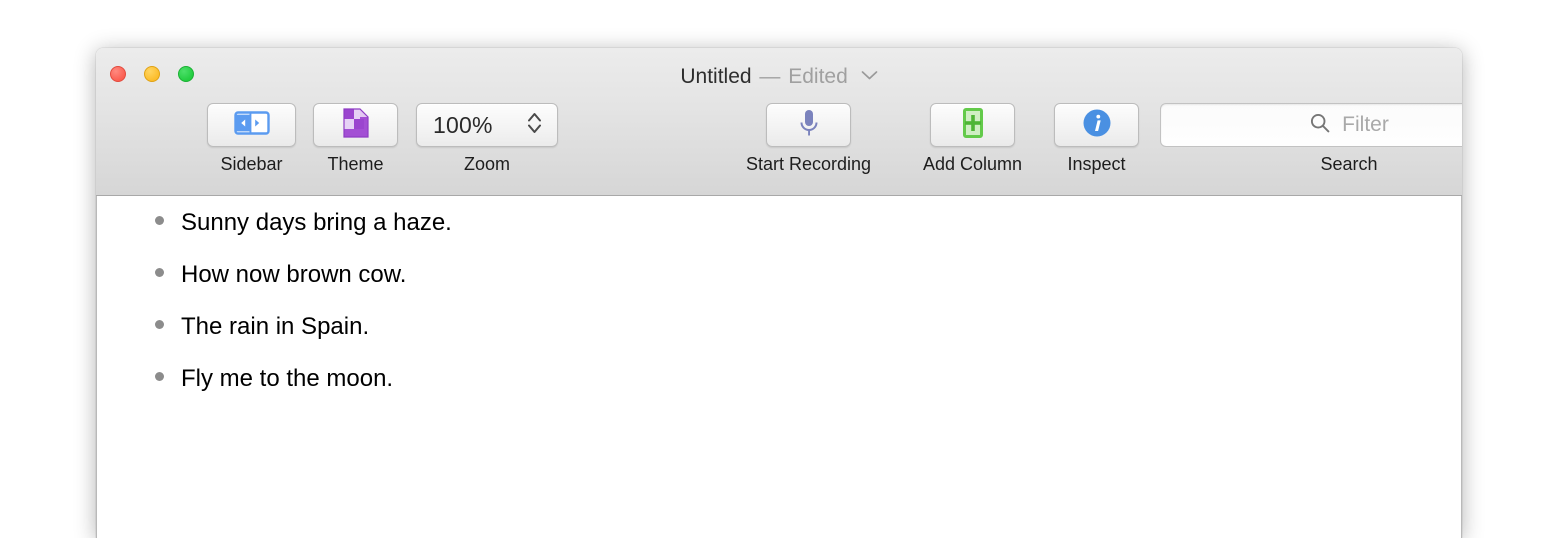 The width and height of the screenshot is (1556, 538). I want to click on toolbar-item-start-recording: Start Recording, so click(808, 139).